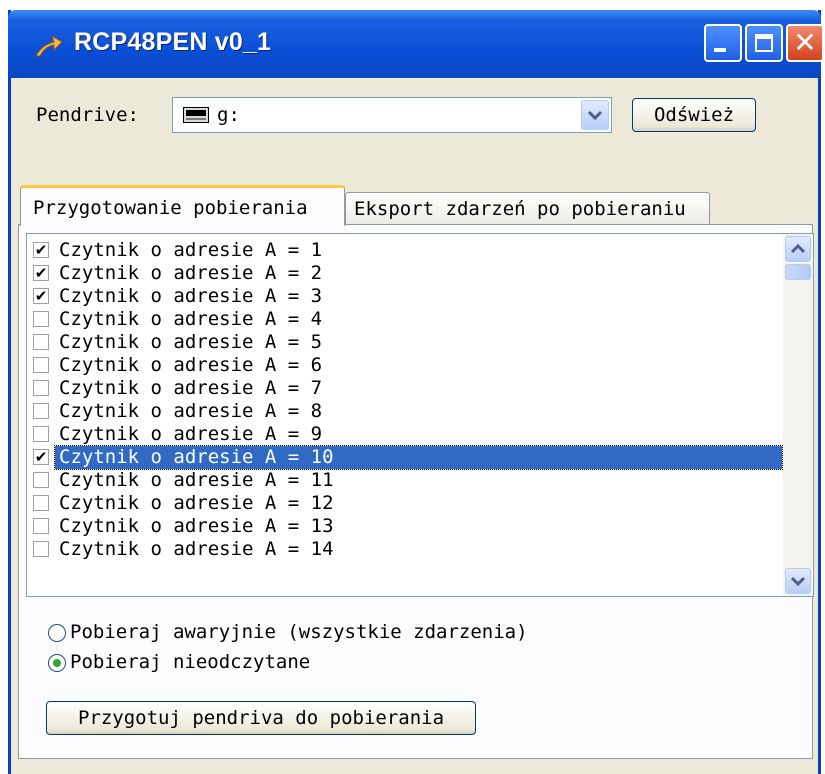 This screenshot has height=774, width=825. Describe the element at coordinates (404, 411) in the screenshot. I see `list-item: Czytnik o adresie A = 8` at that location.